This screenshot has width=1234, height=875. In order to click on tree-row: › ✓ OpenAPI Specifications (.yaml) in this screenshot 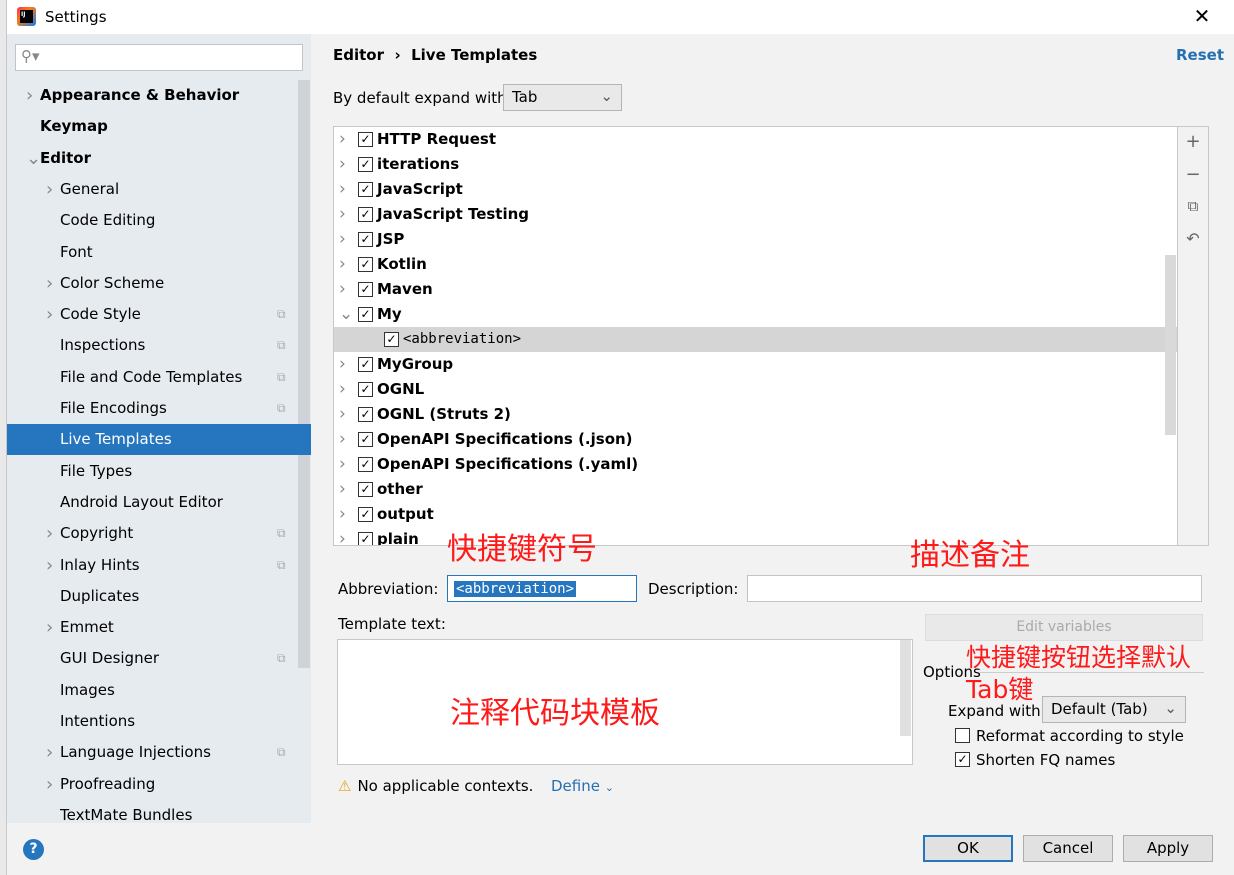, I will do `click(755, 464)`.